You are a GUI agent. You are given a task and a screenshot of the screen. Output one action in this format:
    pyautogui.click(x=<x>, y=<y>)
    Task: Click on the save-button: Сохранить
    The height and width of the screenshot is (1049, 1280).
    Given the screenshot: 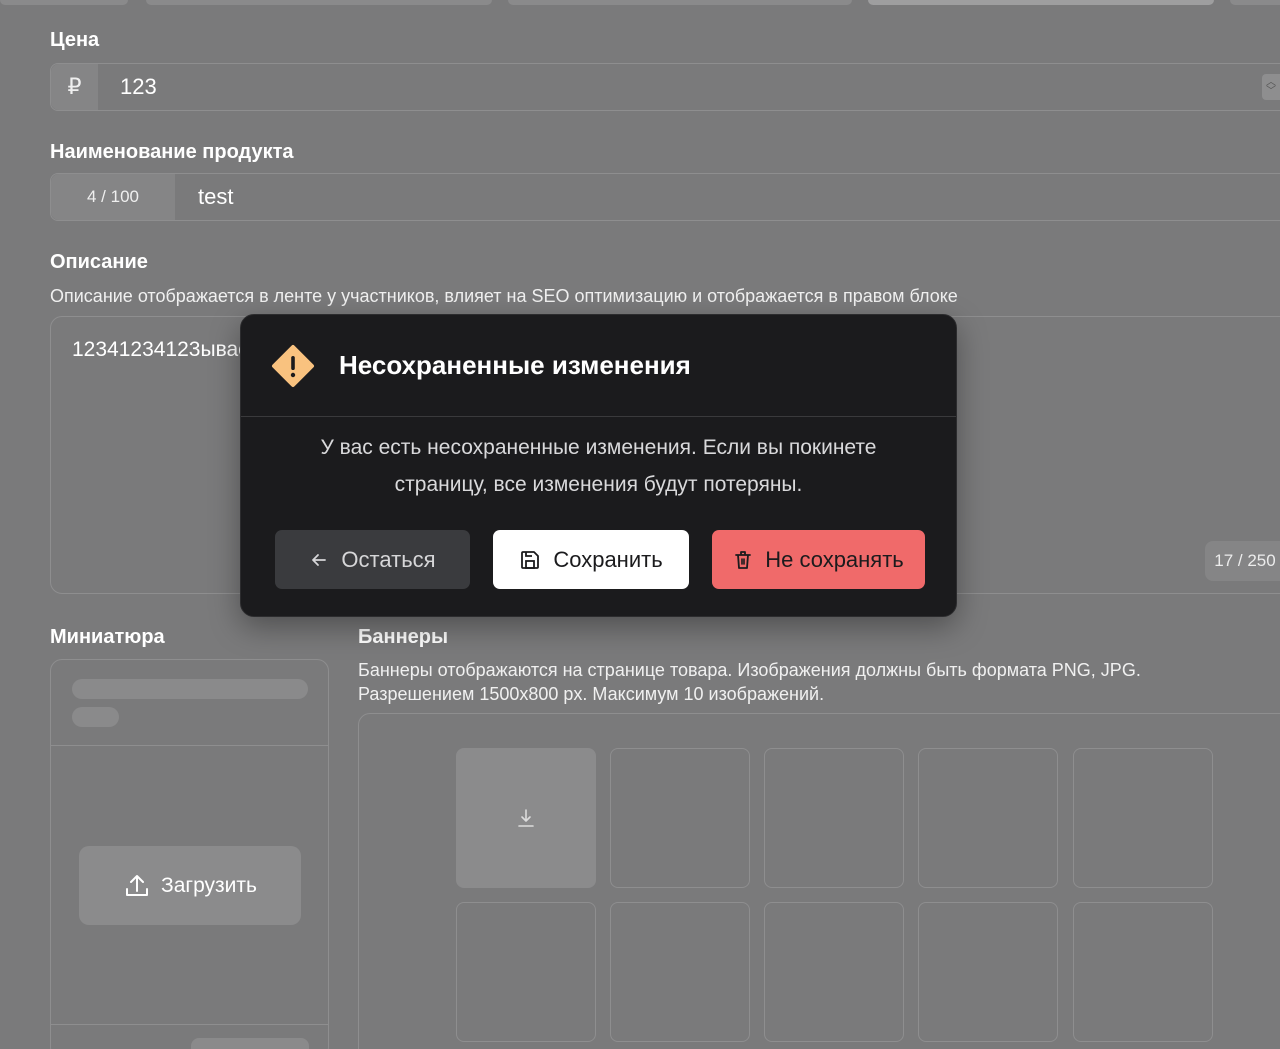 What is the action you would take?
    pyautogui.click(x=591, y=559)
    